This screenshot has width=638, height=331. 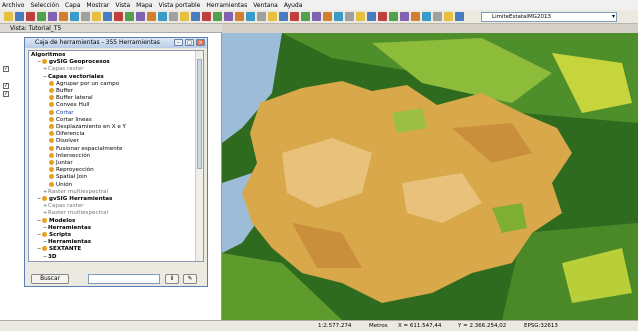 What do you see at coordinates (73, 77) in the screenshot?
I see `tree-item: −Capas vectoriales` at bounding box center [73, 77].